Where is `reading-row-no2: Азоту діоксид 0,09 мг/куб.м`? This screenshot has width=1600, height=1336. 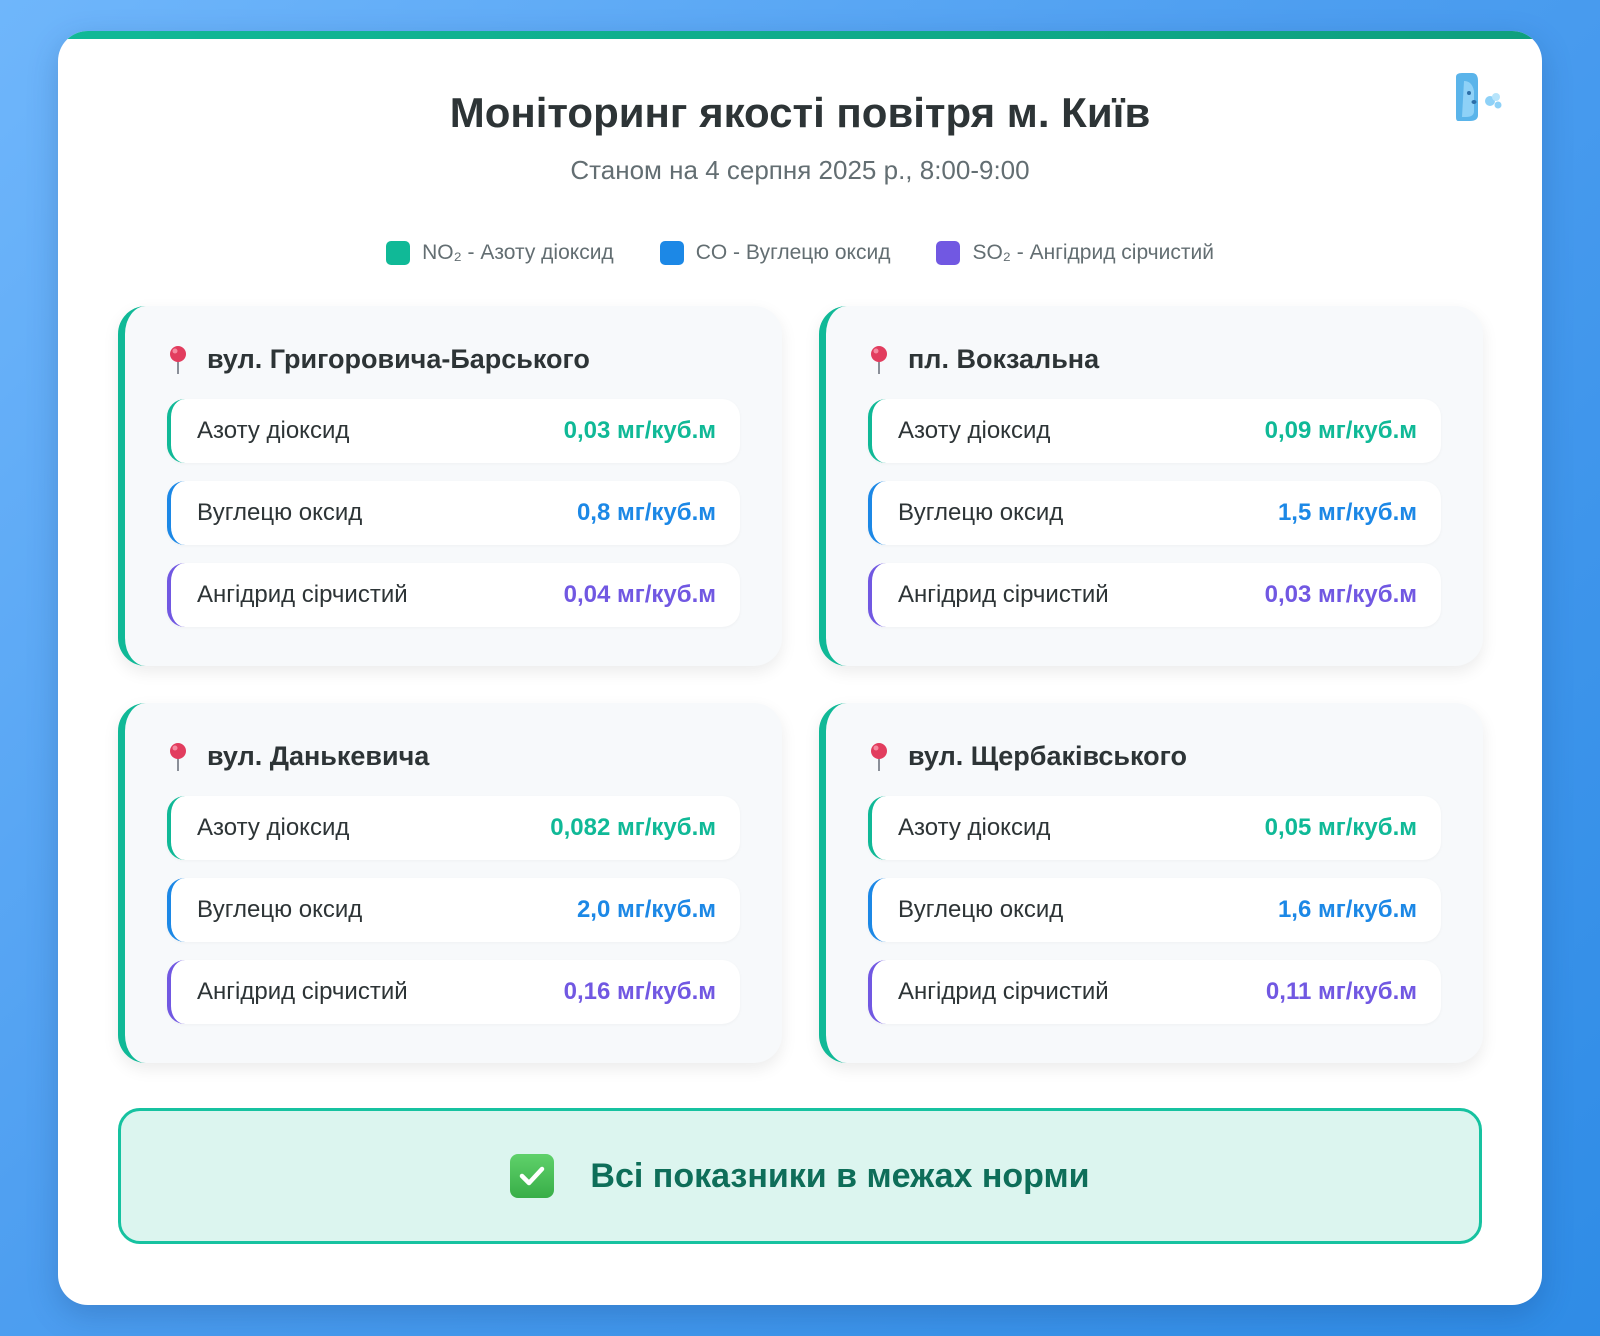
reading-row-no2: Азоту діоксид 0,09 мг/куб.м is located at coordinates (1154, 431).